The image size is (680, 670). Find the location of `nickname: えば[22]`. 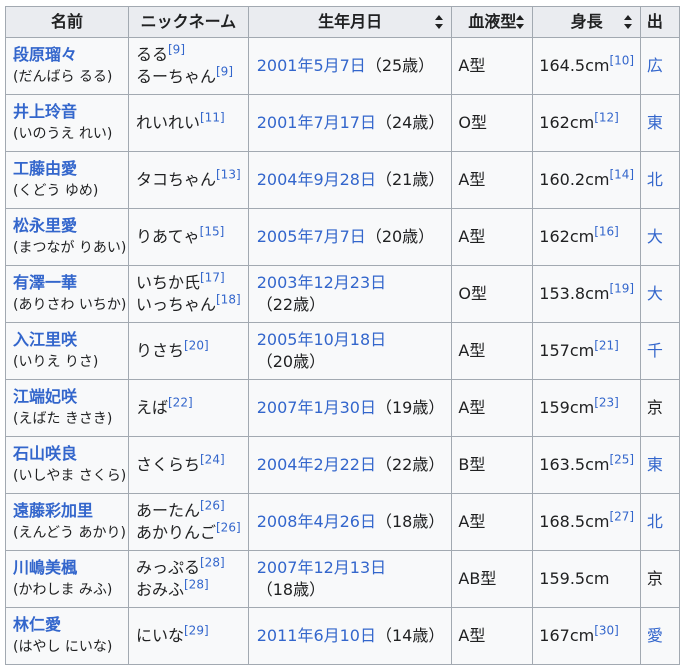

nickname: えば[22] is located at coordinates (192, 408).